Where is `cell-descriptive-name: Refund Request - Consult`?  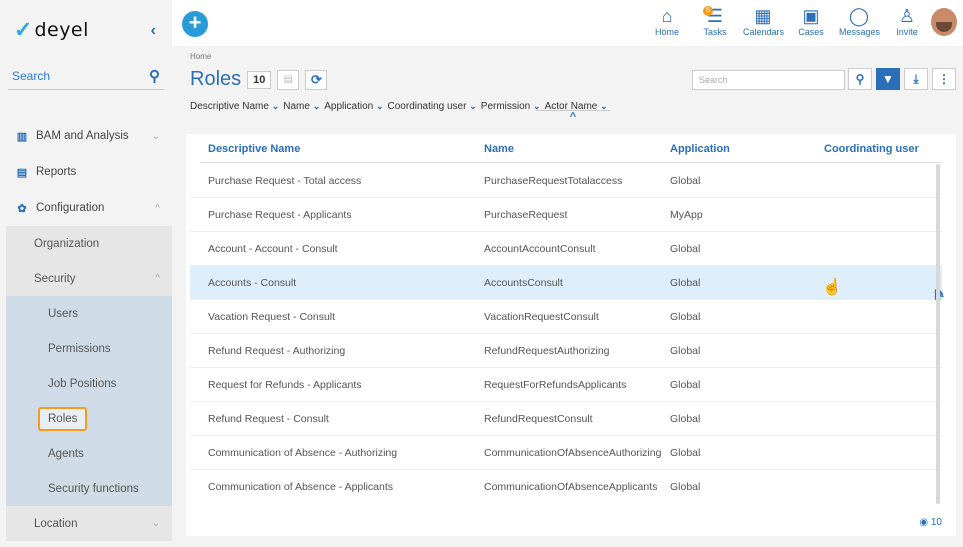
cell-descriptive-name: Refund Request - Consult is located at coordinates (268, 419).